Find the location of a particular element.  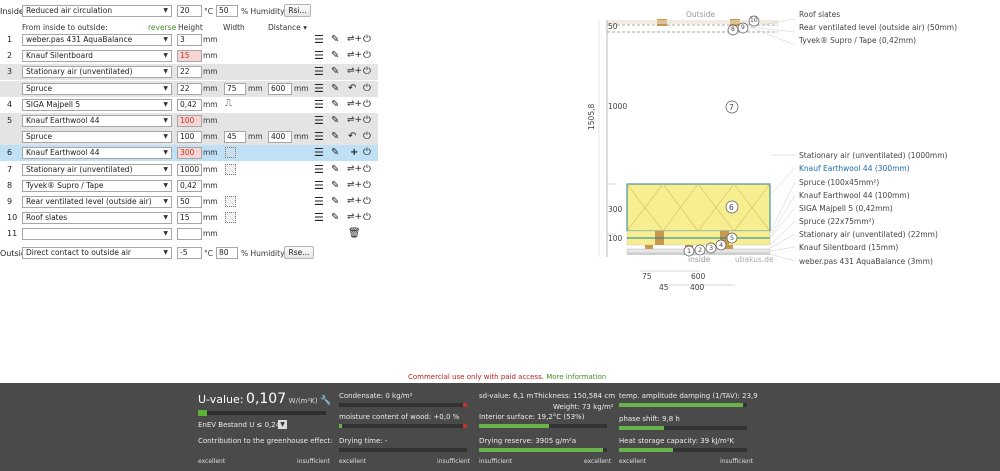

inside-humidity-input: 50 is located at coordinates (227, 11).